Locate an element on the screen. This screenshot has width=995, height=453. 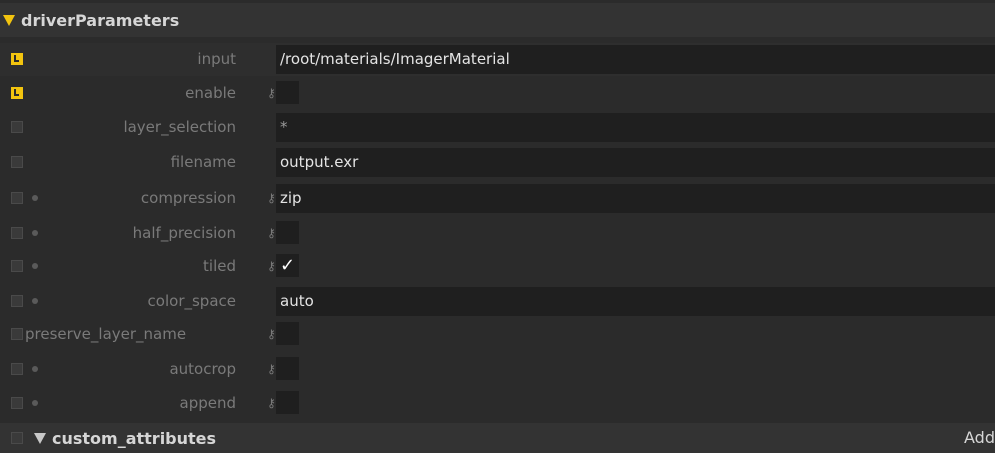
param-label: color_space is located at coordinates (191, 301).